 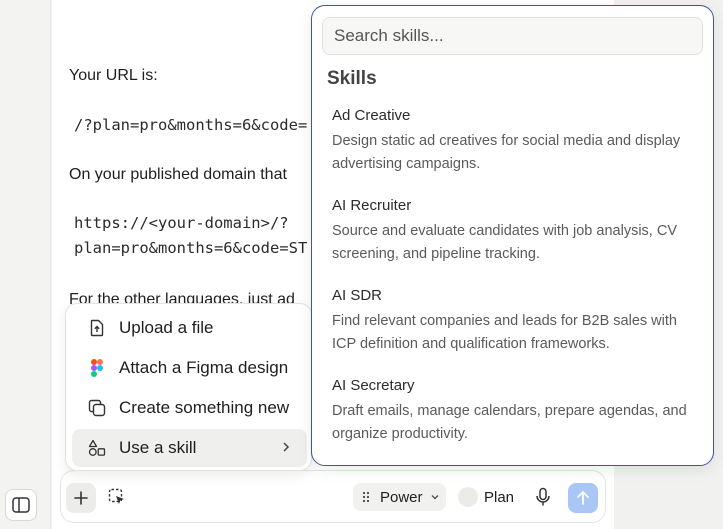 I want to click on cursor-select-icon, so click(x=116, y=496).